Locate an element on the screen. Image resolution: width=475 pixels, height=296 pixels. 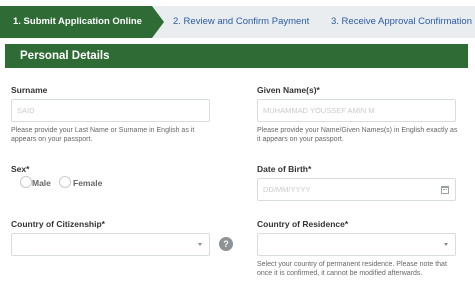
sex-female-radio is located at coordinates (65, 182).